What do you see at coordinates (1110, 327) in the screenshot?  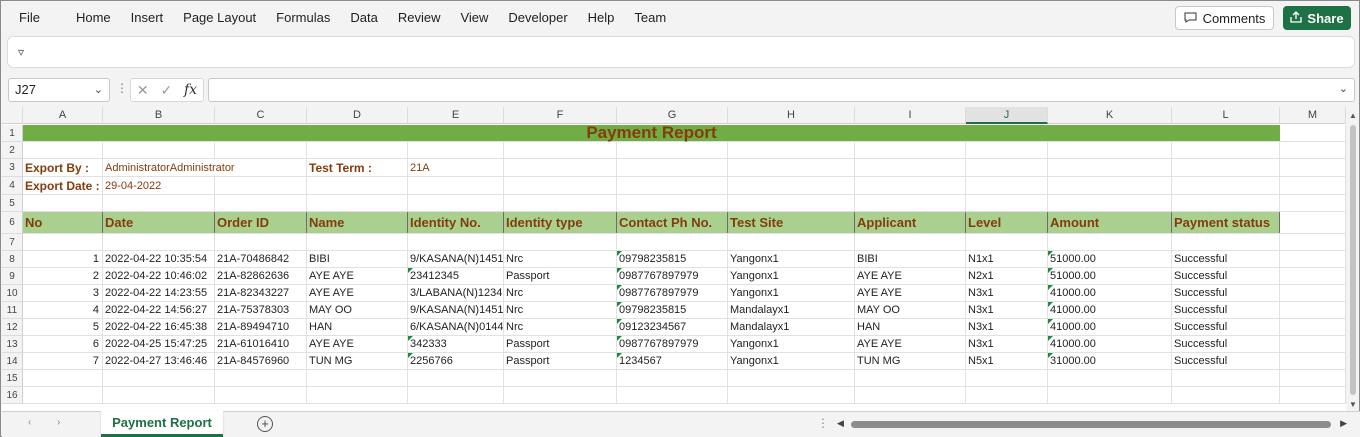 I see `table-cell: 41000.00` at bounding box center [1110, 327].